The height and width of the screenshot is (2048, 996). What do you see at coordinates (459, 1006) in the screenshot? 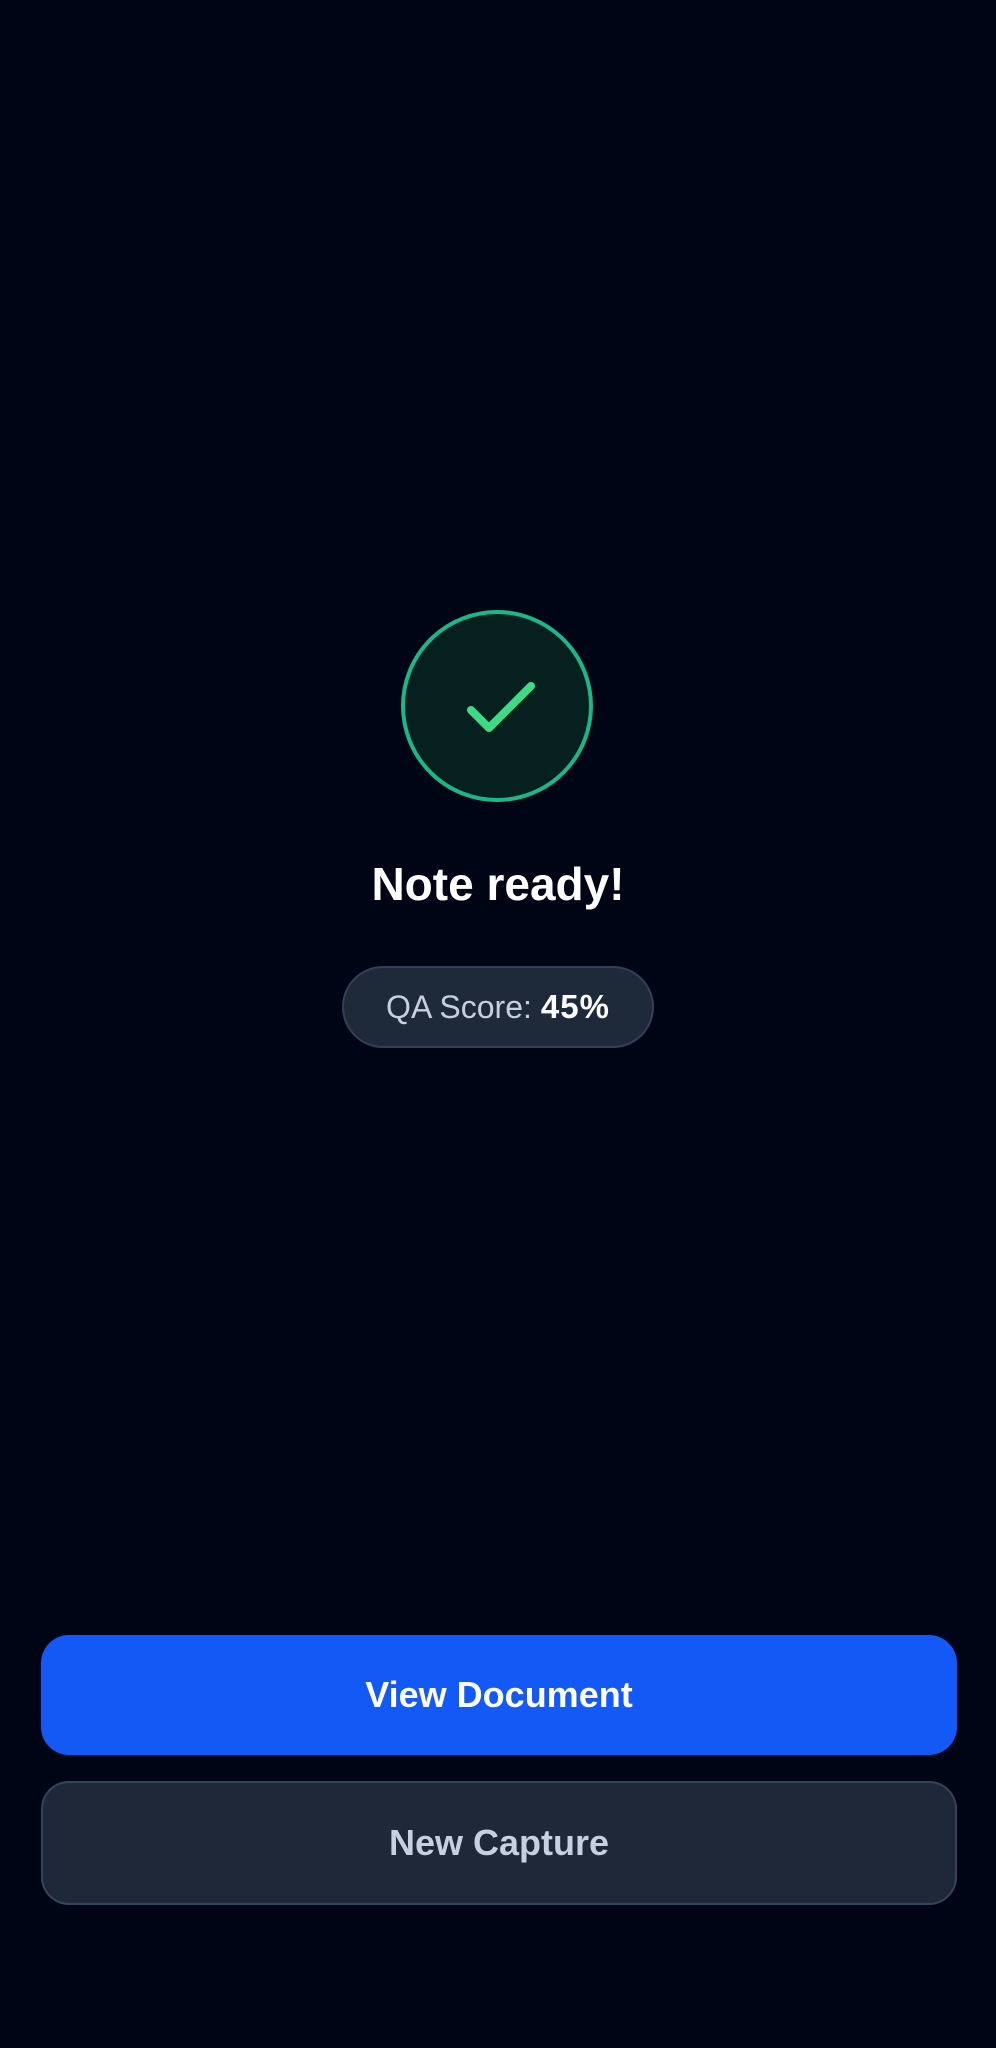
I see `qa-score-label: QA Score:` at bounding box center [459, 1006].